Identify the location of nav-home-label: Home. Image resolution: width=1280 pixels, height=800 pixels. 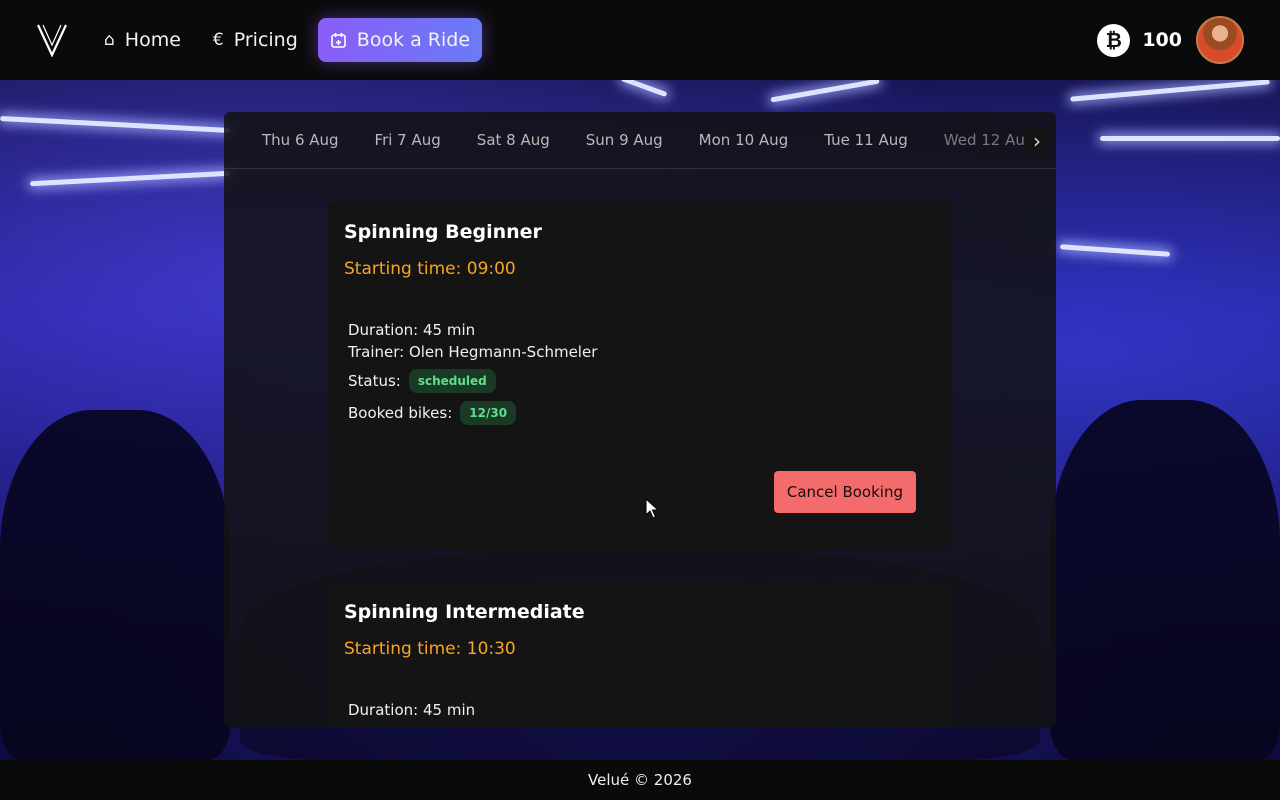
(152, 40).